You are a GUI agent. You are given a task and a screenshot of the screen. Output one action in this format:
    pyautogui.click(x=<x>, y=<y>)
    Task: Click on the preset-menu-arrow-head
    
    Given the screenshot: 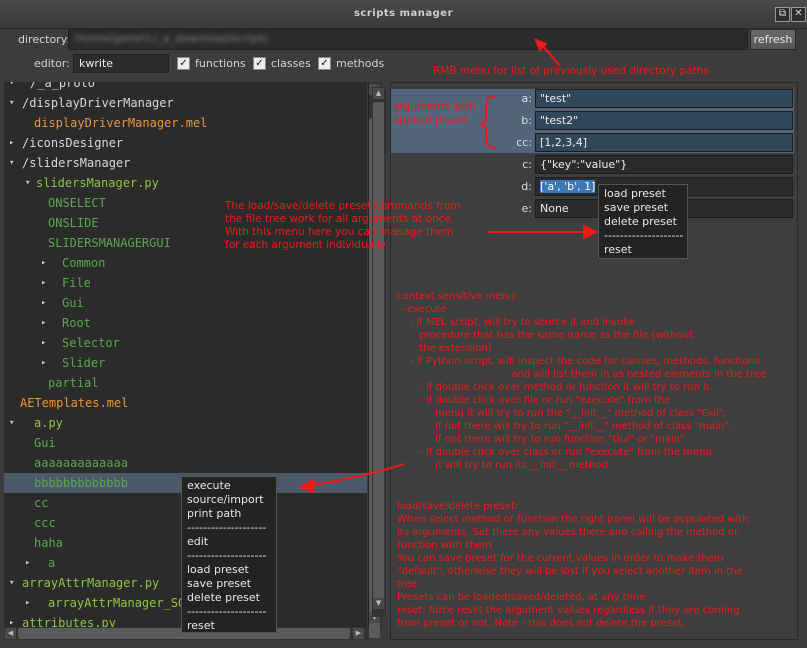 What is the action you would take?
    pyautogui.click(x=591, y=232)
    